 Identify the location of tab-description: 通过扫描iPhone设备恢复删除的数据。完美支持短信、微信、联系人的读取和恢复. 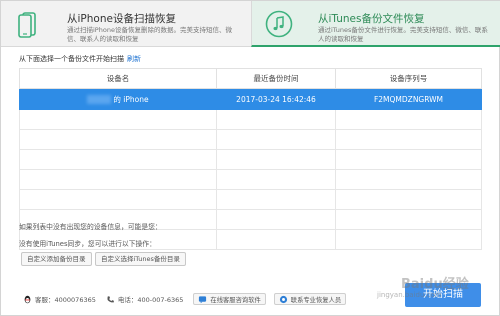
(149, 34).